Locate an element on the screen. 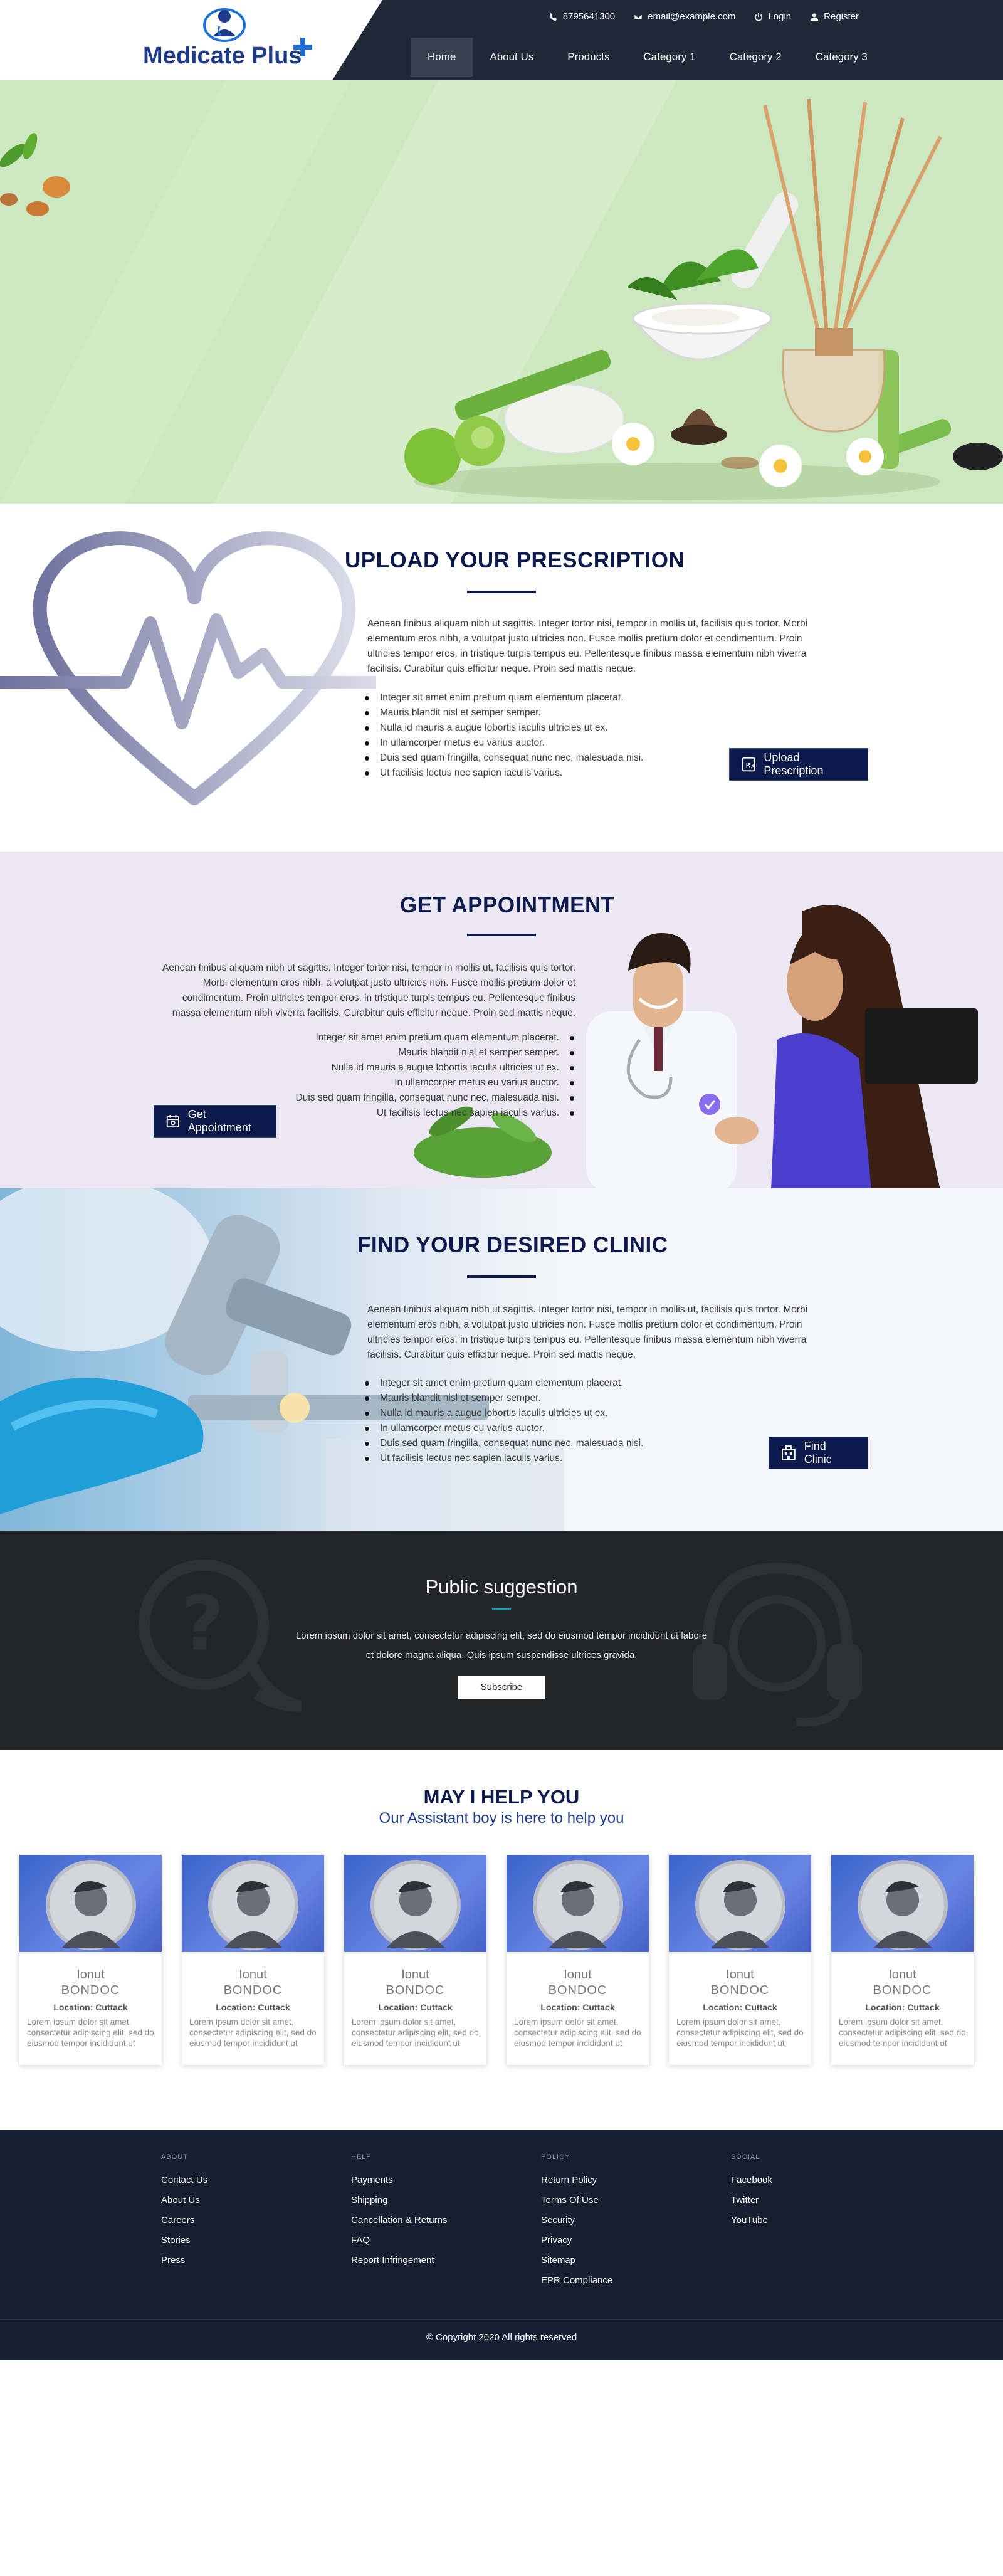 The height and width of the screenshot is (2576, 1003). heartbeat-icon is located at coordinates (188, 668).